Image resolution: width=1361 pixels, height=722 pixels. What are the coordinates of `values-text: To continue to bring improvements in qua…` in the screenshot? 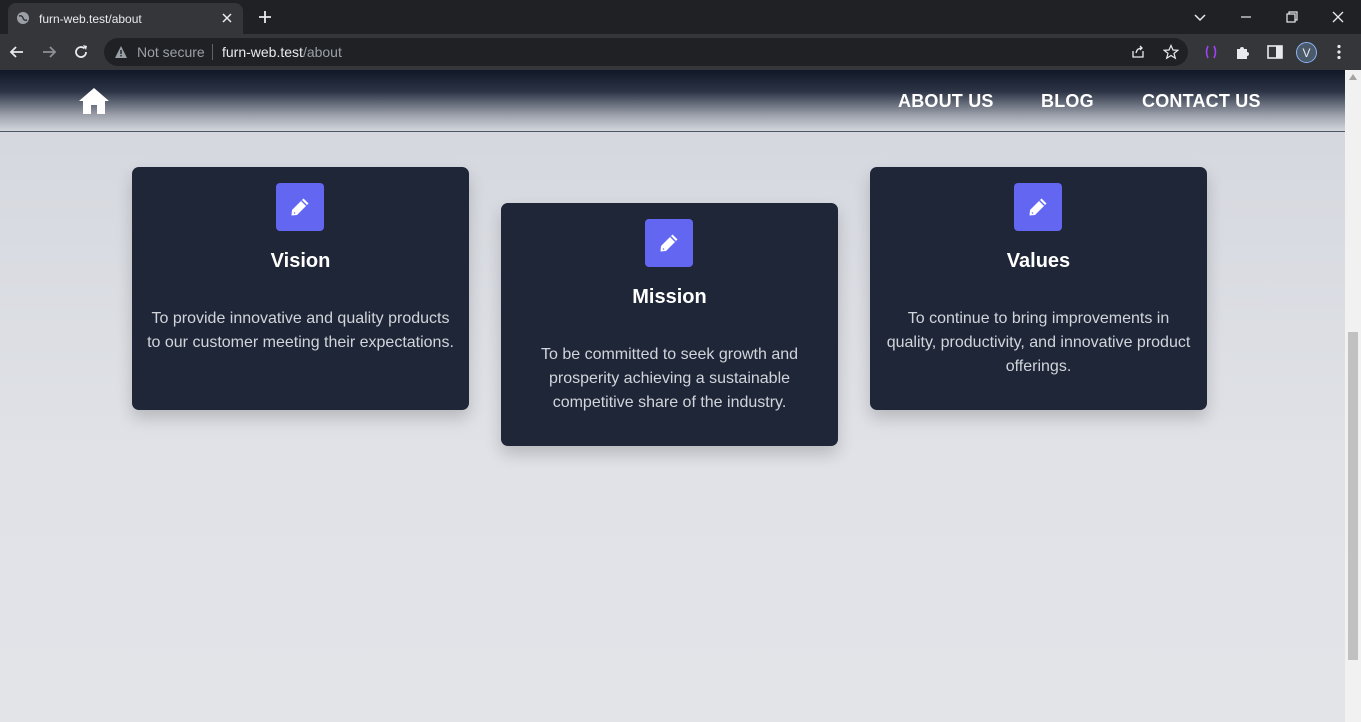 It's located at (1038, 342).